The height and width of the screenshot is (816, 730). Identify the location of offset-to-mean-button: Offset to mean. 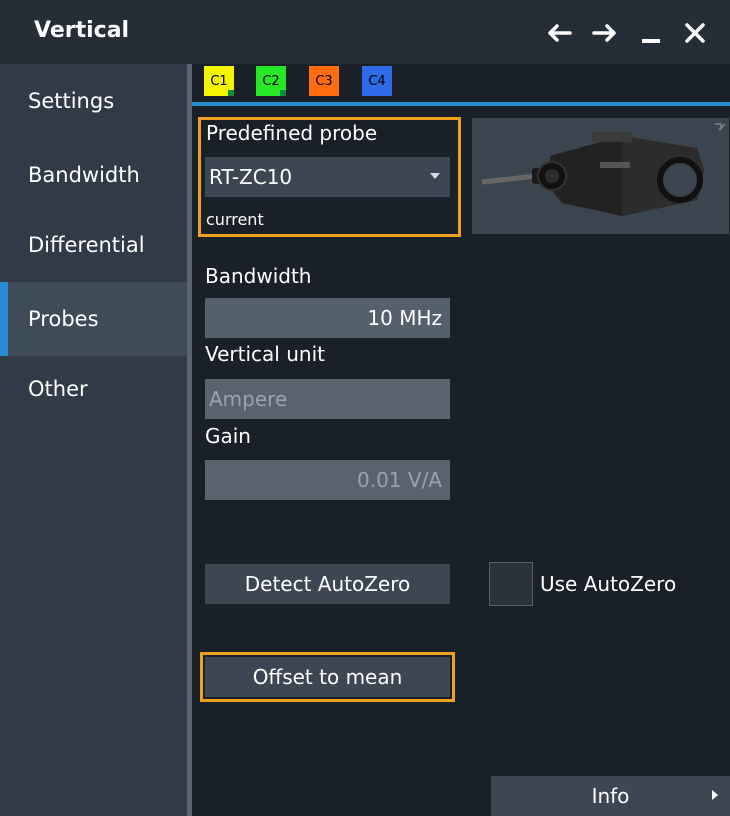
(327, 677).